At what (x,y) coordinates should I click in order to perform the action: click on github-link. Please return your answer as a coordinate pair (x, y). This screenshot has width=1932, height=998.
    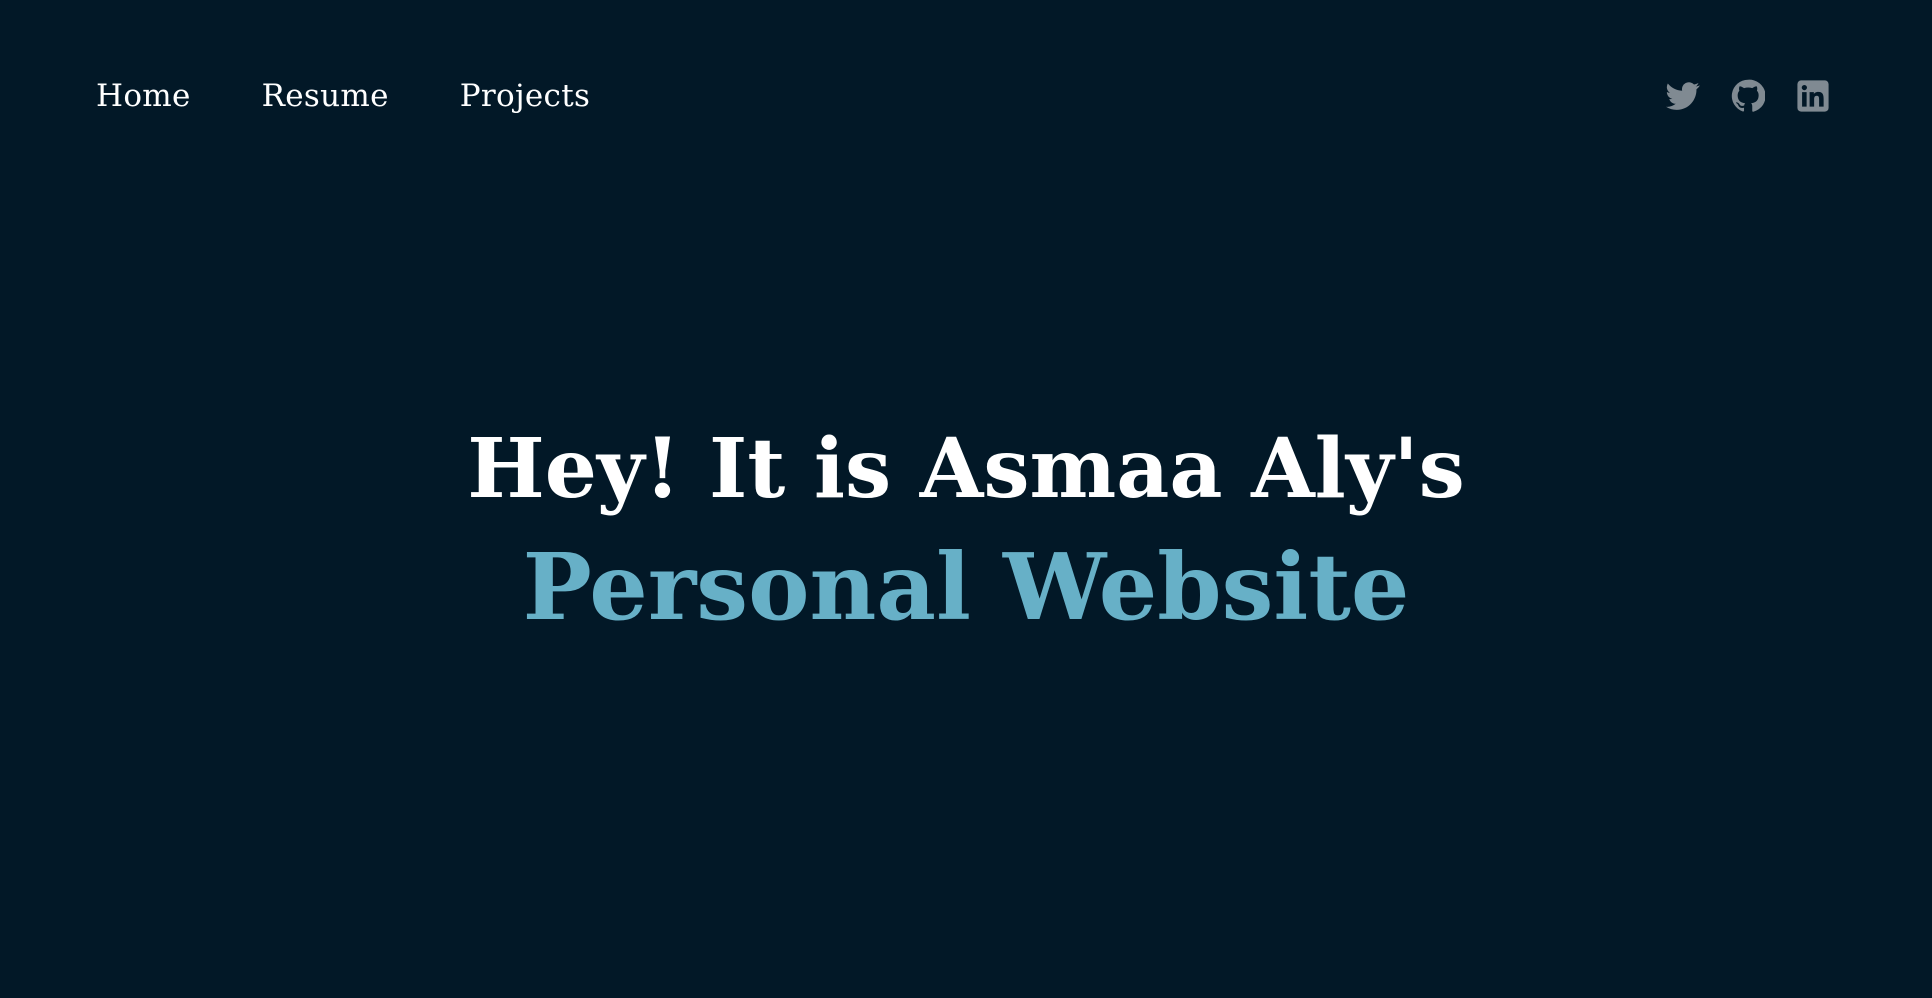
    Looking at the image, I should click on (1748, 96).